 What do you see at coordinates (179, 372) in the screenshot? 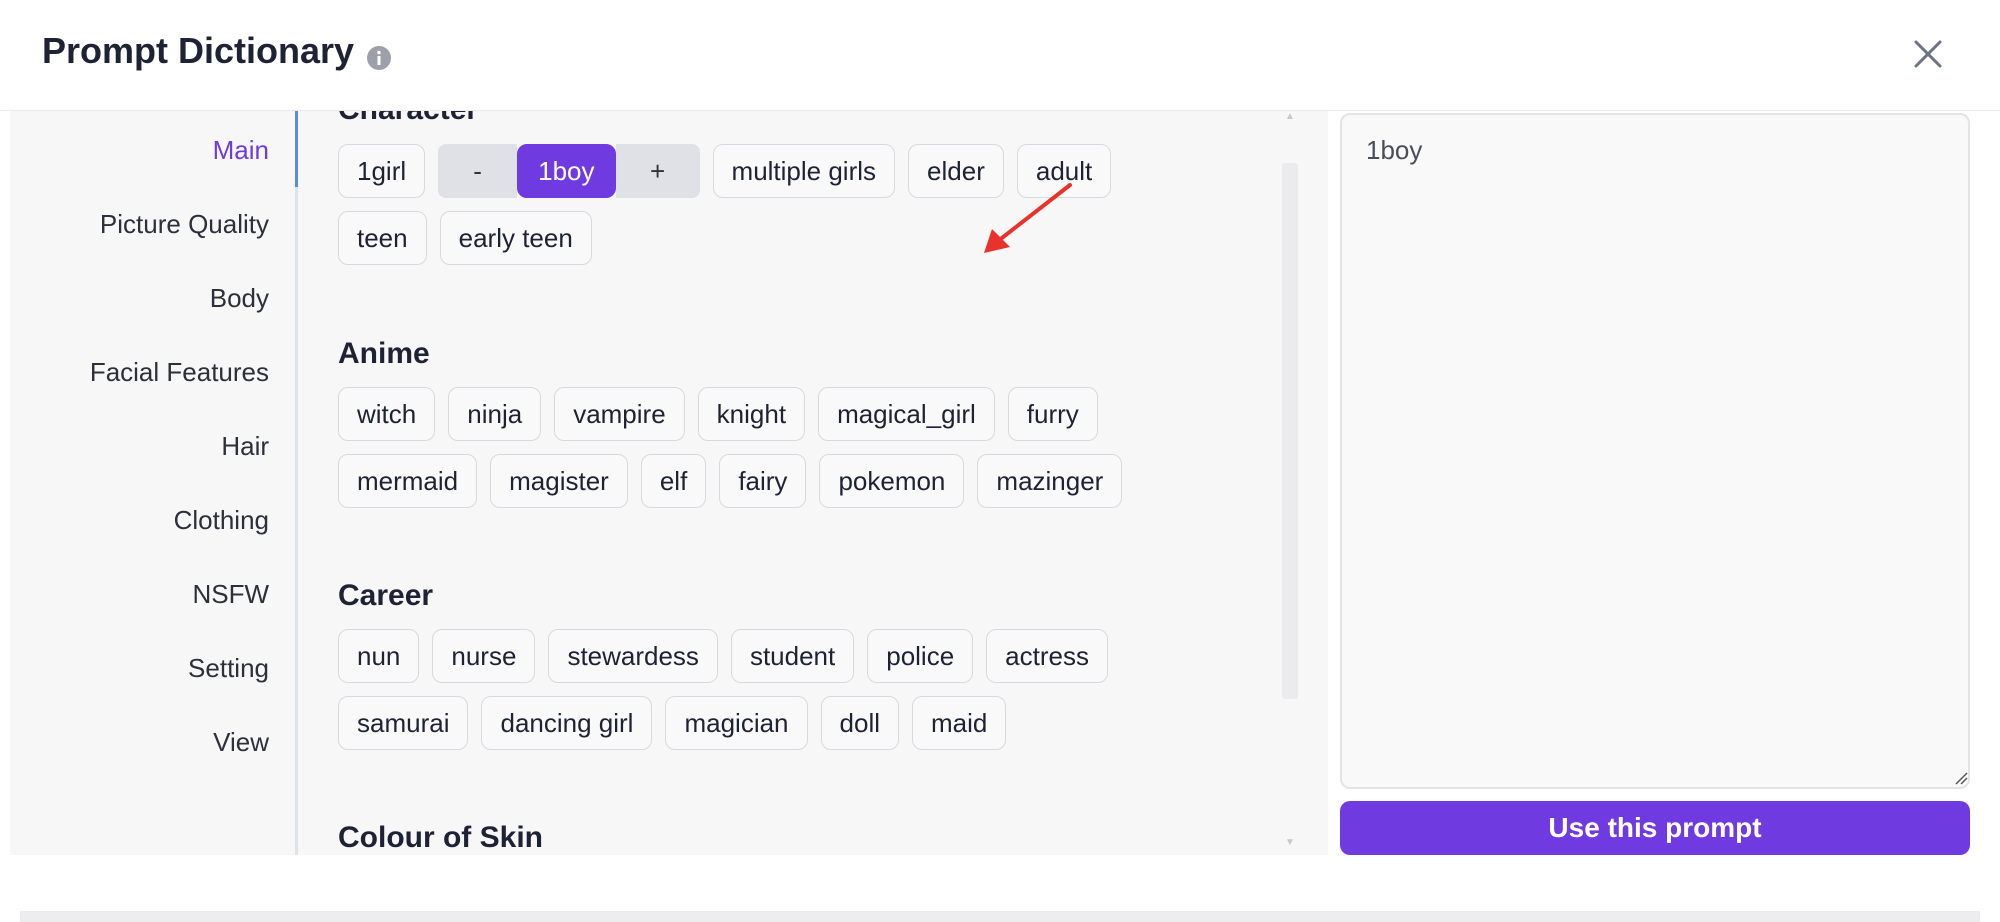
I see `sidebar-item-facial-features: Facial Features` at bounding box center [179, 372].